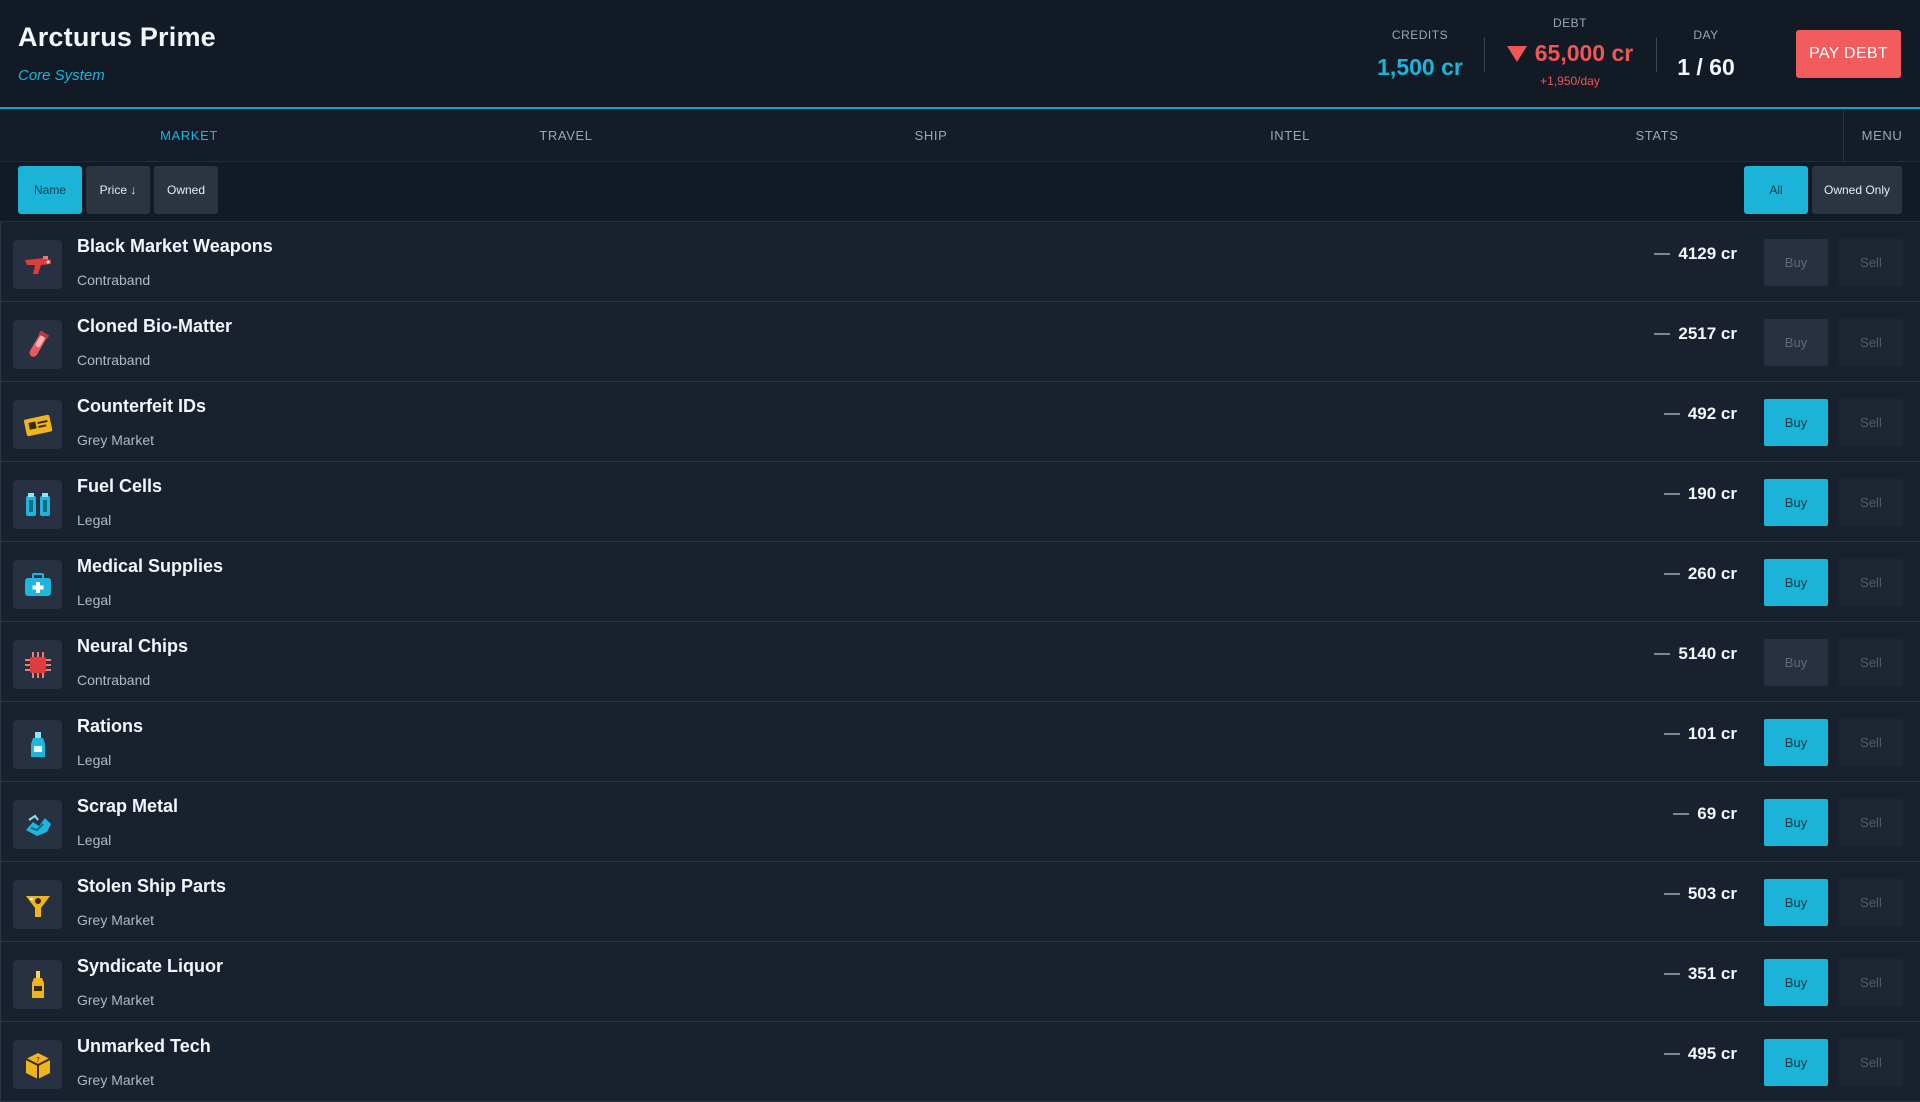  What do you see at coordinates (133, 646) in the screenshot?
I see `item-name: Neural Chips` at bounding box center [133, 646].